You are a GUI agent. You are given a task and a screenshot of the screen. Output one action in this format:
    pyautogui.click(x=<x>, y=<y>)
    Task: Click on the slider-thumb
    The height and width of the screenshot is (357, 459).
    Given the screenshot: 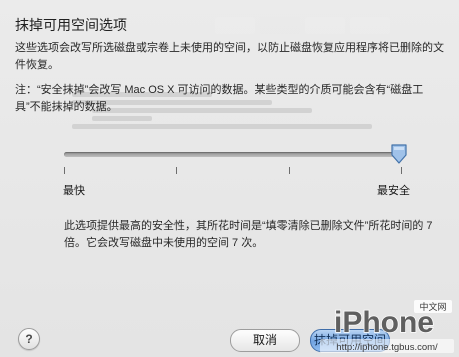 What is the action you would take?
    pyautogui.click(x=399, y=154)
    